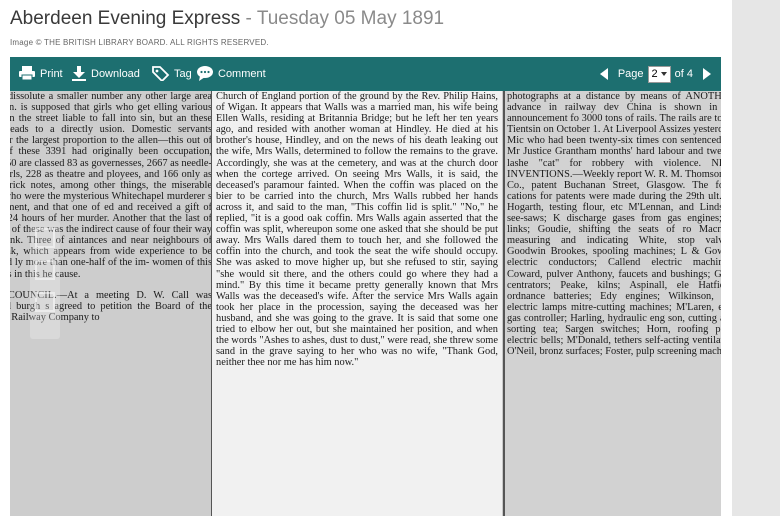  Describe the element at coordinates (756, 258) in the screenshot. I see `side-panel` at that location.